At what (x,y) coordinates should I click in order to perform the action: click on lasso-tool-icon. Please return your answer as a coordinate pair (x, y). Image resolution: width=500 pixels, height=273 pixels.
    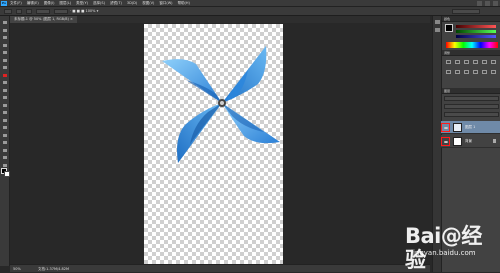
    Looking at the image, I should click on (5, 37).